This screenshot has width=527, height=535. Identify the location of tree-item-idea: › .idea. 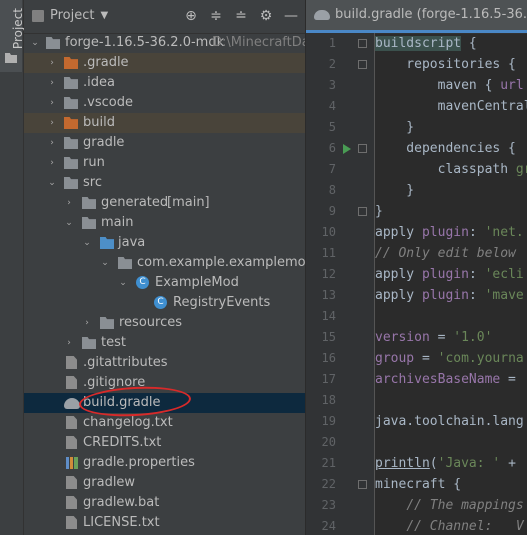
(164, 83).